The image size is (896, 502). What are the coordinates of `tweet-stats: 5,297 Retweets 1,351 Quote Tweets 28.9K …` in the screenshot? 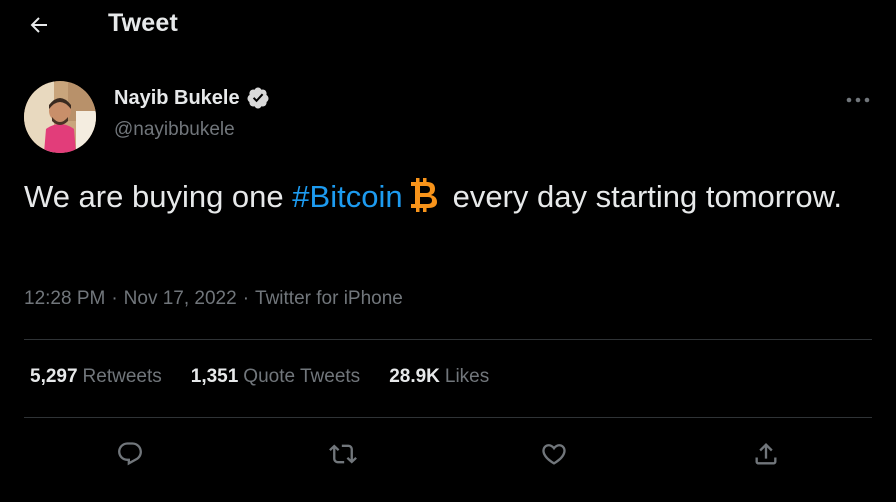 It's located at (274, 377).